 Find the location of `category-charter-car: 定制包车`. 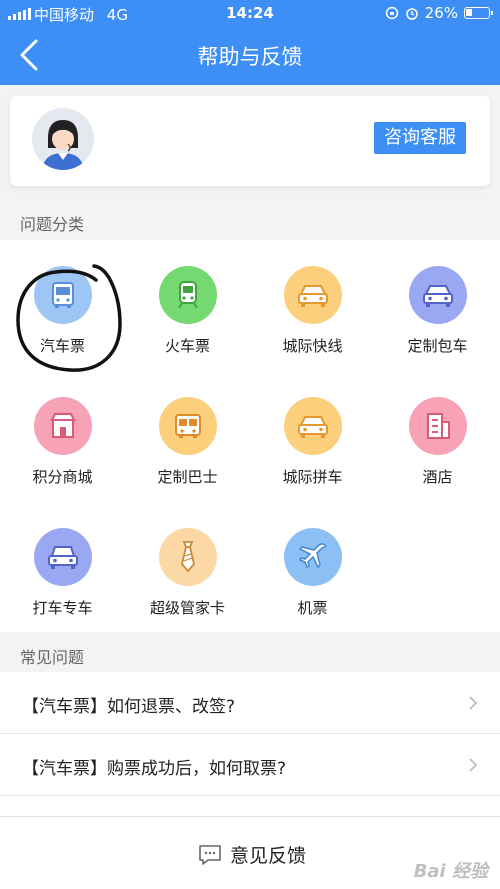

category-charter-car: 定制包车 is located at coordinates (437, 311).